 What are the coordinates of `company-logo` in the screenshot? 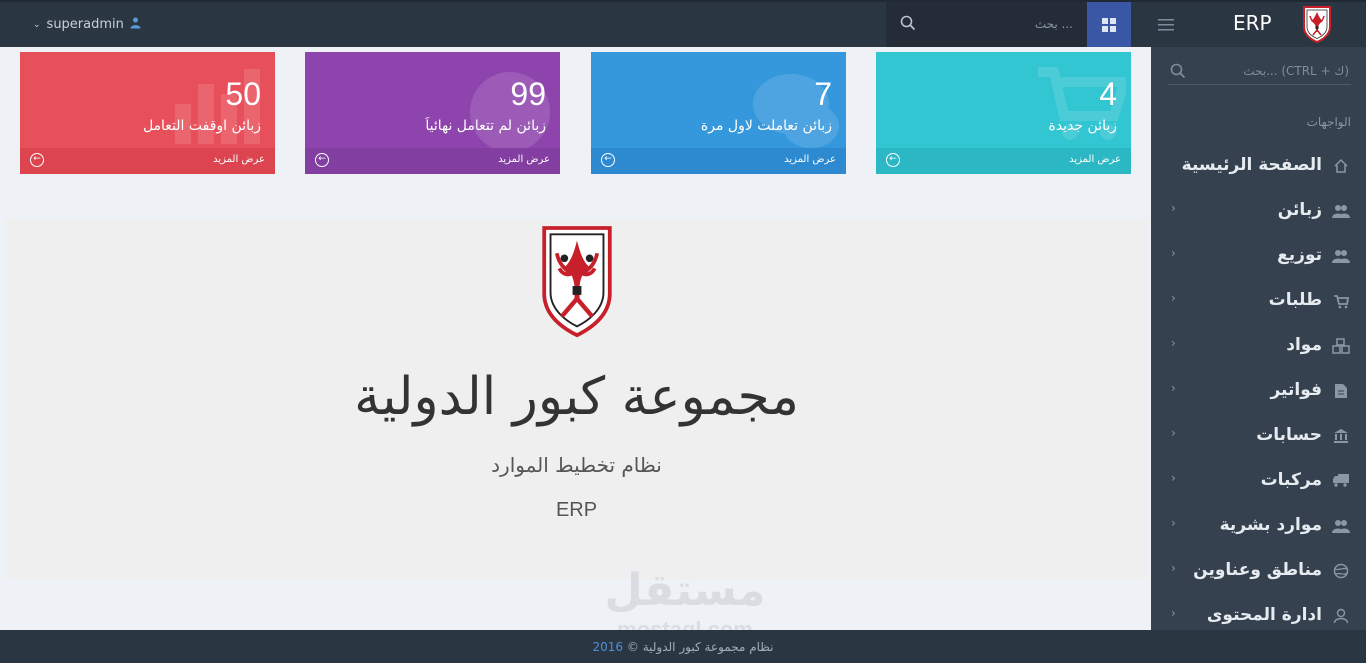 It's located at (577, 283).